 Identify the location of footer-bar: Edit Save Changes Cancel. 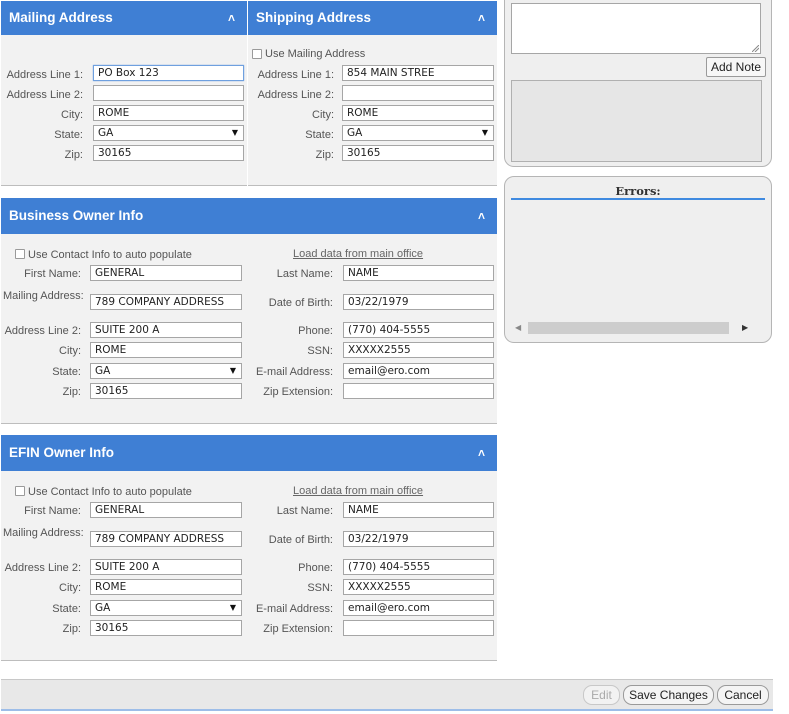
(387, 695).